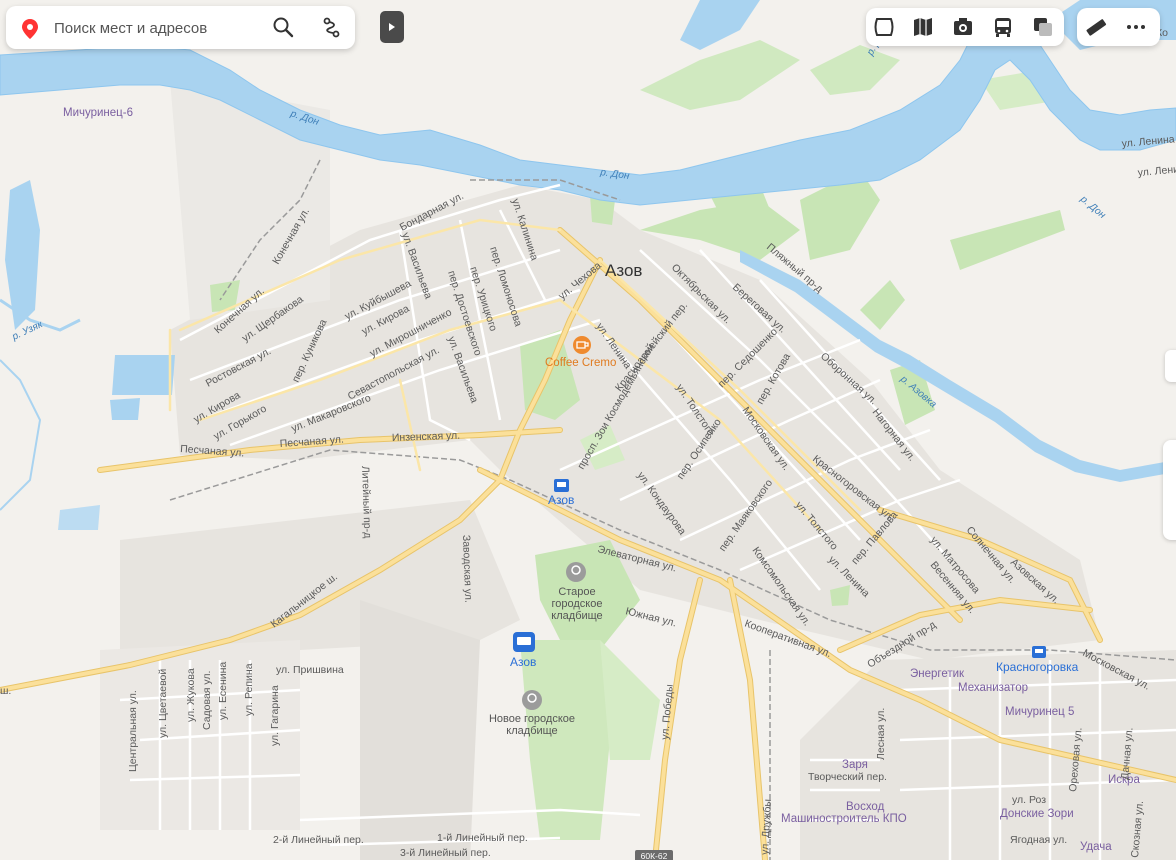  I want to click on search-input, so click(159, 28).